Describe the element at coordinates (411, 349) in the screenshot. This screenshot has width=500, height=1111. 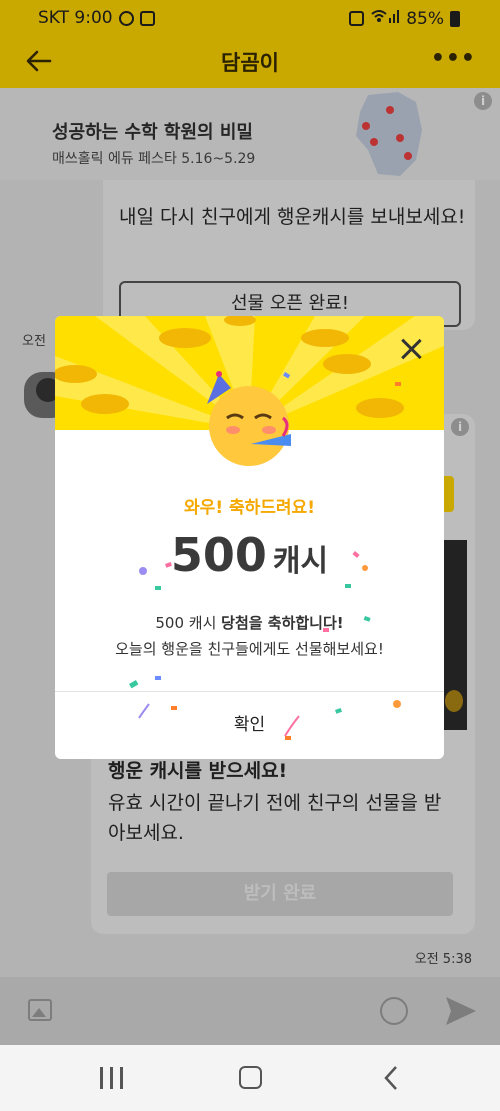
I see `close-icon` at that location.